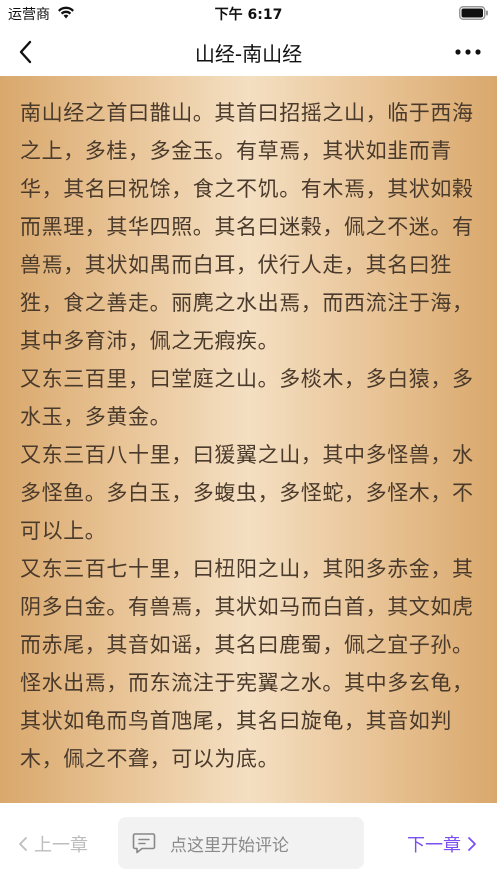 This screenshot has height=883, width=497. I want to click on prev-chapter-label: 上一章, so click(61, 845).